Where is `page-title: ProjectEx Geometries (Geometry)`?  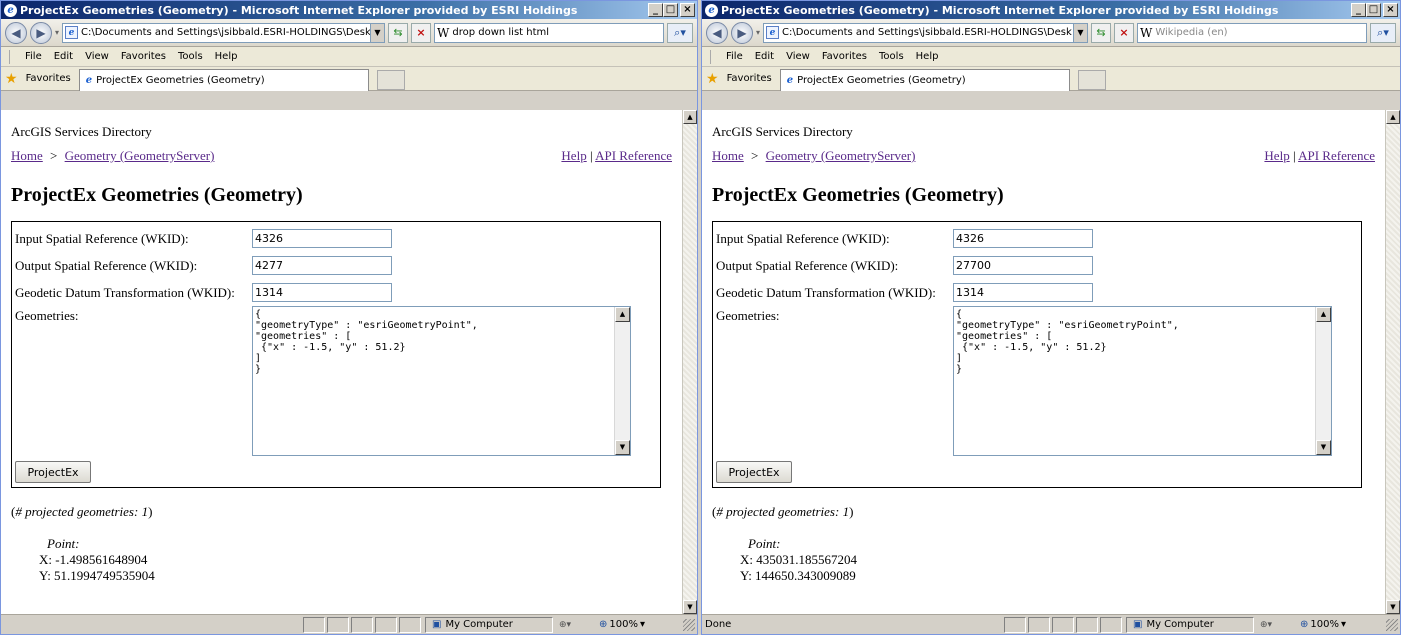
page-title: ProjectEx Geometries (Geometry) is located at coordinates (858, 195).